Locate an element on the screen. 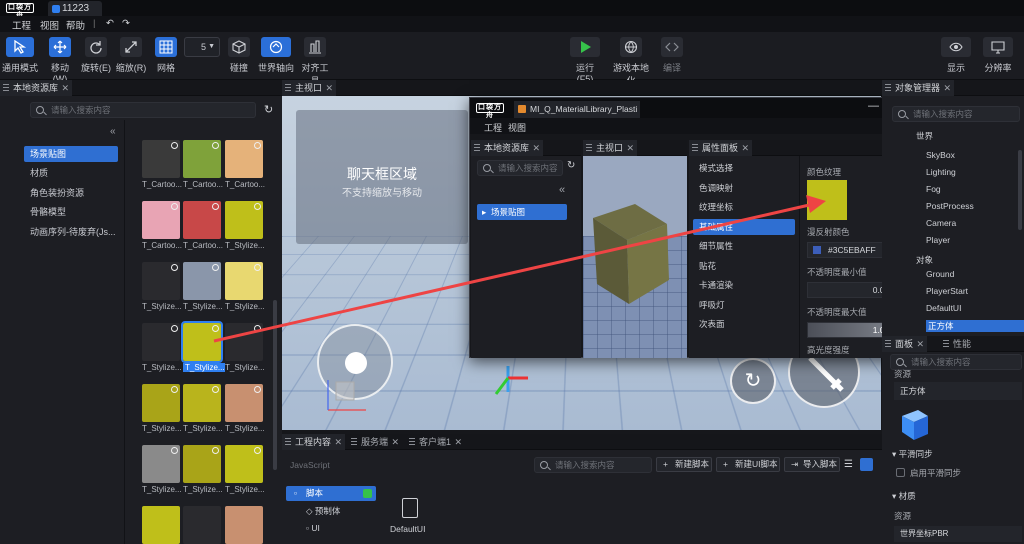 Image resolution: width=1024 pixels, height=544 pixels. object-item: SkyBox is located at coordinates (940, 155).